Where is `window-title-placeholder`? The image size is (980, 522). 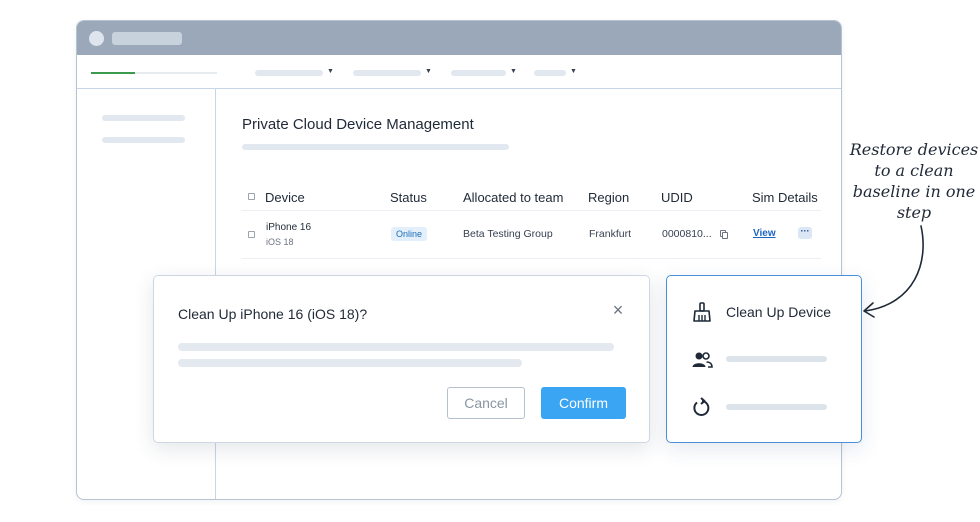
window-title-placeholder is located at coordinates (147, 38).